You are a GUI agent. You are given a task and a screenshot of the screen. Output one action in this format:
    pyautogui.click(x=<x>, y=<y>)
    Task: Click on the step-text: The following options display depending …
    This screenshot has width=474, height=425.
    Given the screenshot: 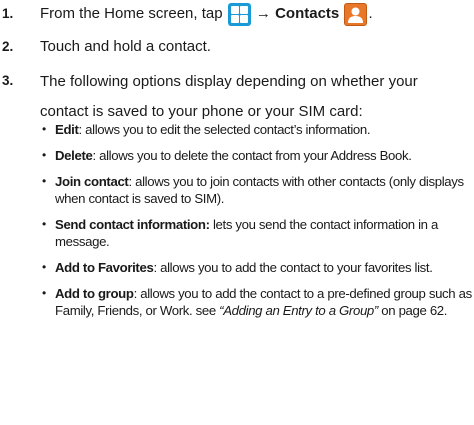 What is the action you would take?
    pyautogui.click(x=229, y=96)
    